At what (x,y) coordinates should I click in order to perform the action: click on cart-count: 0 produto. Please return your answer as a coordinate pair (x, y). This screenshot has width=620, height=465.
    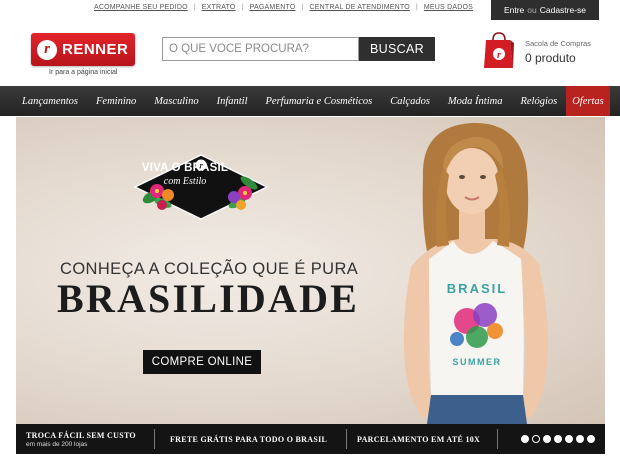
    Looking at the image, I should click on (550, 58).